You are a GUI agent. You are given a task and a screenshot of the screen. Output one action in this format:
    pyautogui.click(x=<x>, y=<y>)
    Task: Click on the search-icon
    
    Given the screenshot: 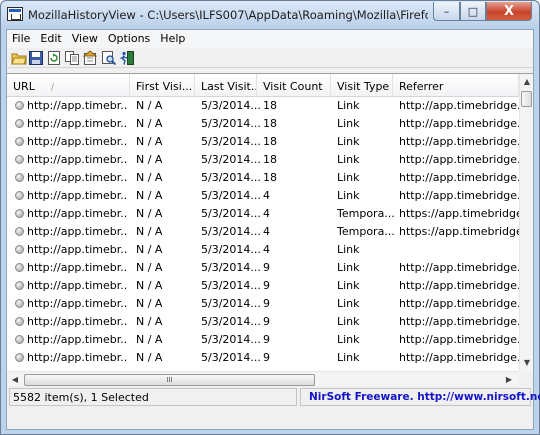 What is the action you would take?
    pyautogui.click(x=109, y=58)
    